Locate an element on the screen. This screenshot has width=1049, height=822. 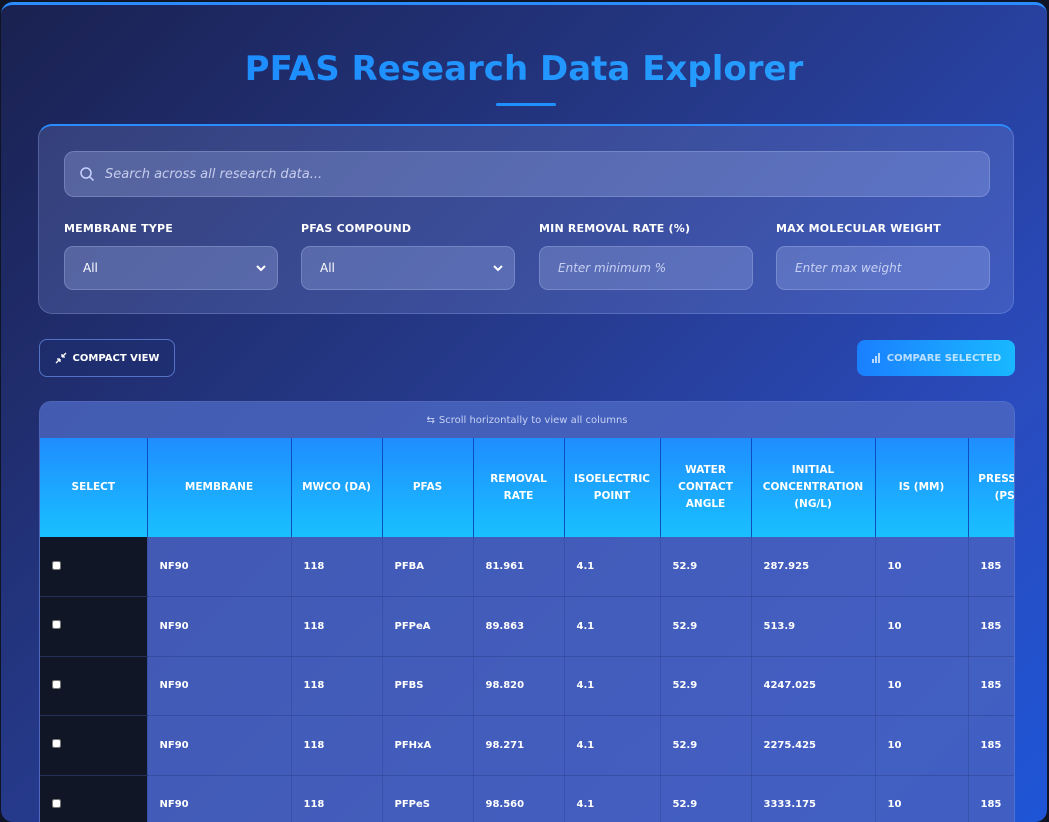
table-cell: 98.820 is located at coordinates (519, 686).